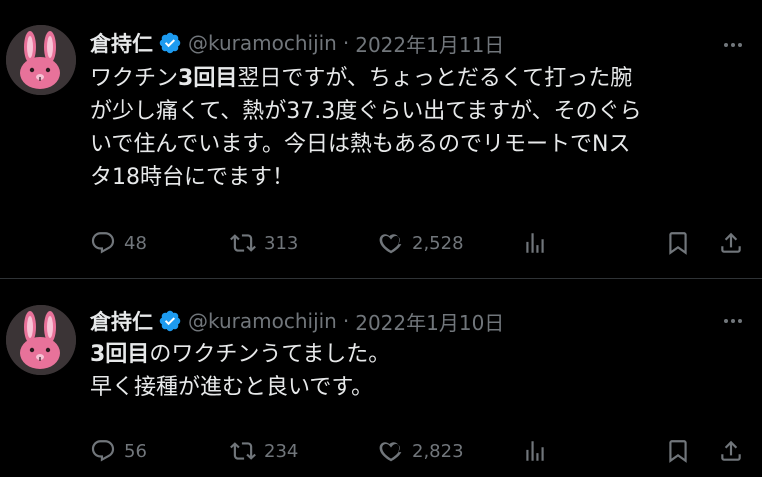 The image size is (762, 477). What do you see at coordinates (192, 177) in the screenshot?
I see `tweet-text-line: タ18時台にでます！` at bounding box center [192, 177].